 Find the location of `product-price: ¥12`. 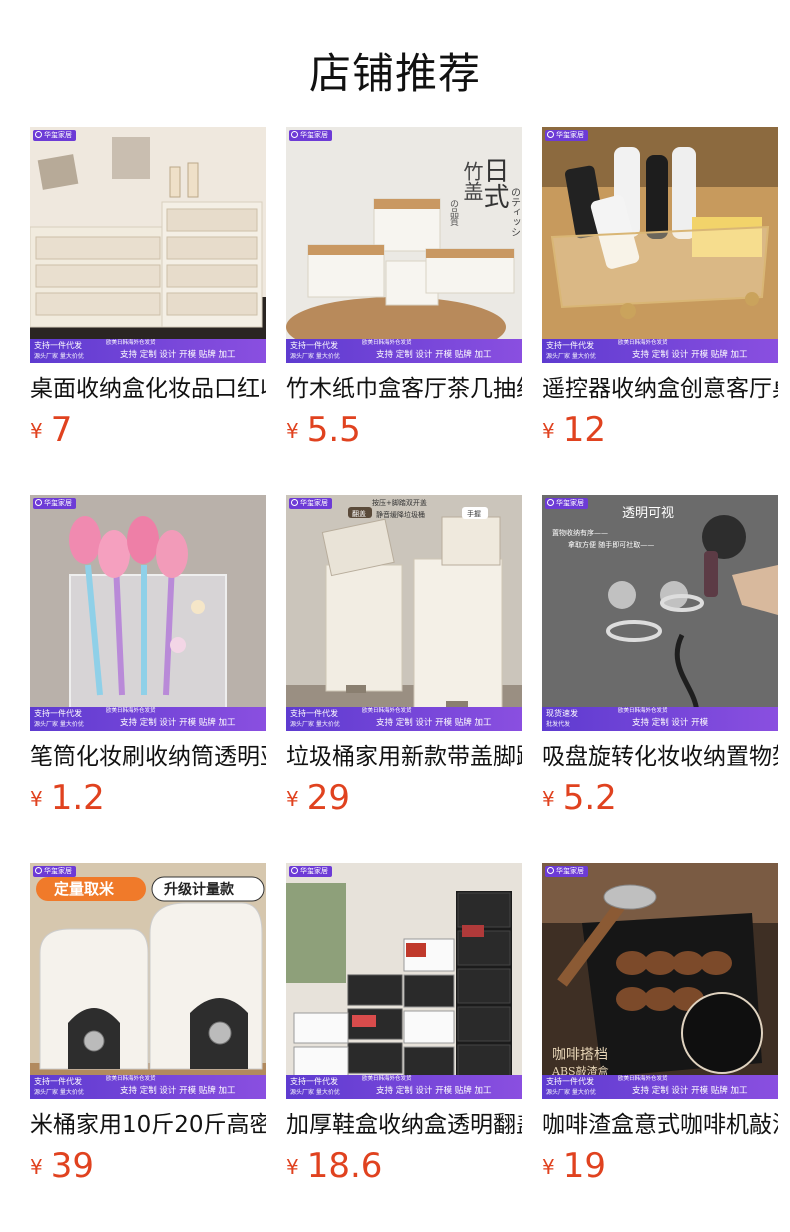

product-price: ¥12 is located at coordinates (660, 430).